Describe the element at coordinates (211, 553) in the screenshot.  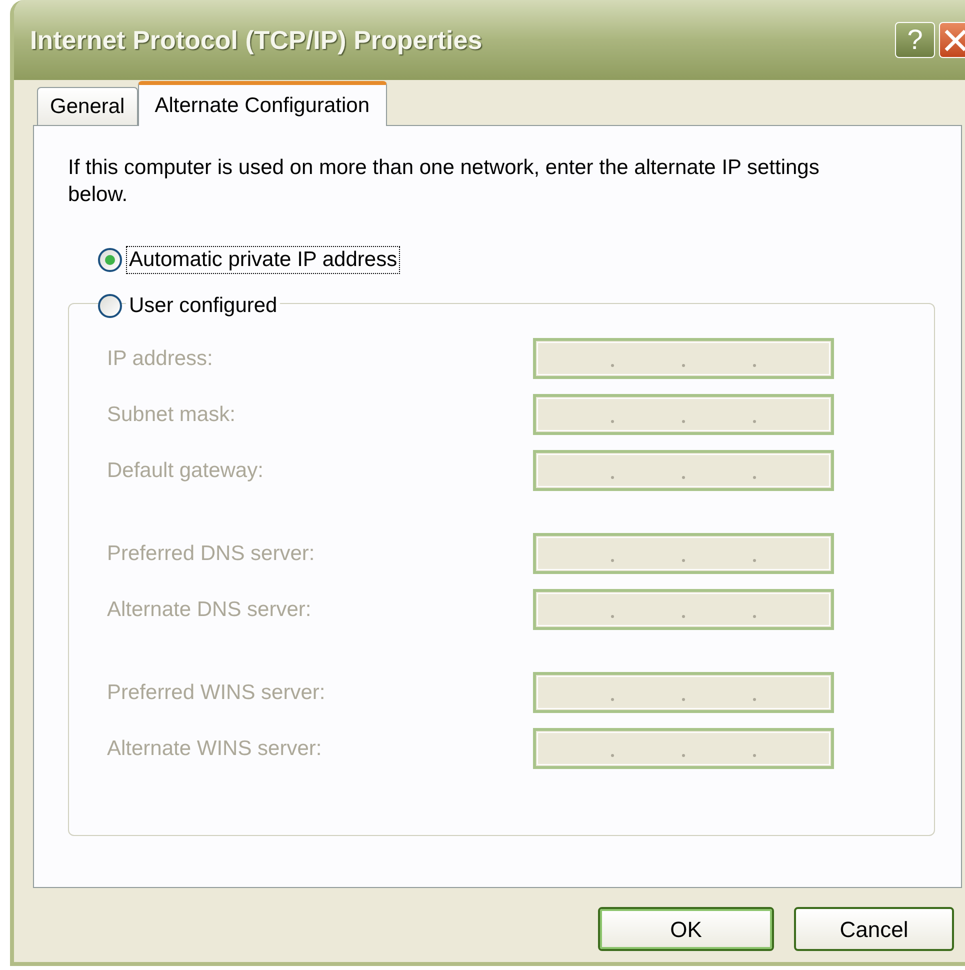
I see `field-label: Preferred DNS server:` at that location.